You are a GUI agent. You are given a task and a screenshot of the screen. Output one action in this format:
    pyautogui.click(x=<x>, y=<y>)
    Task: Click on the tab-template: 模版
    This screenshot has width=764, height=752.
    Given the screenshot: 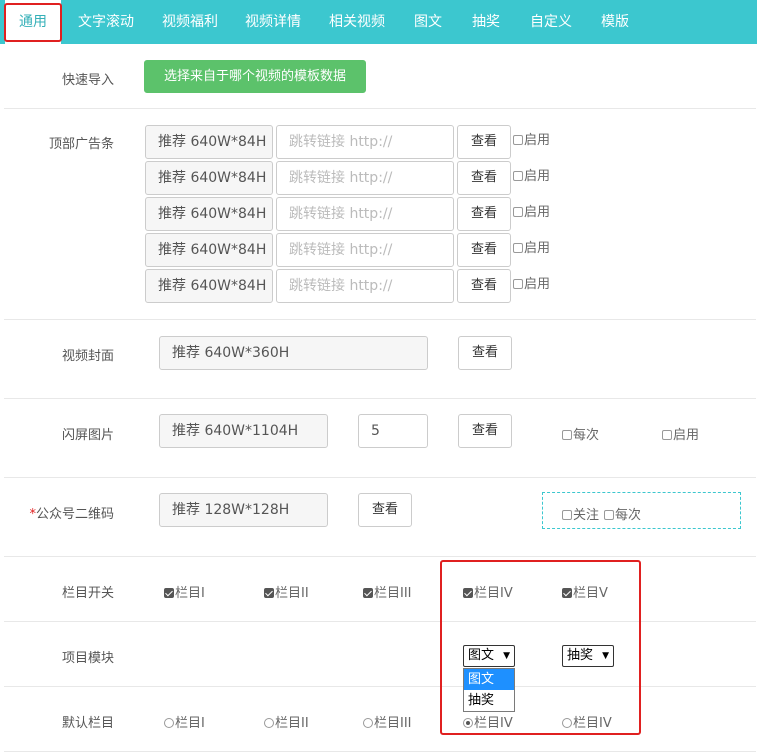 What is the action you would take?
    pyautogui.click(x=615, y=22)
    